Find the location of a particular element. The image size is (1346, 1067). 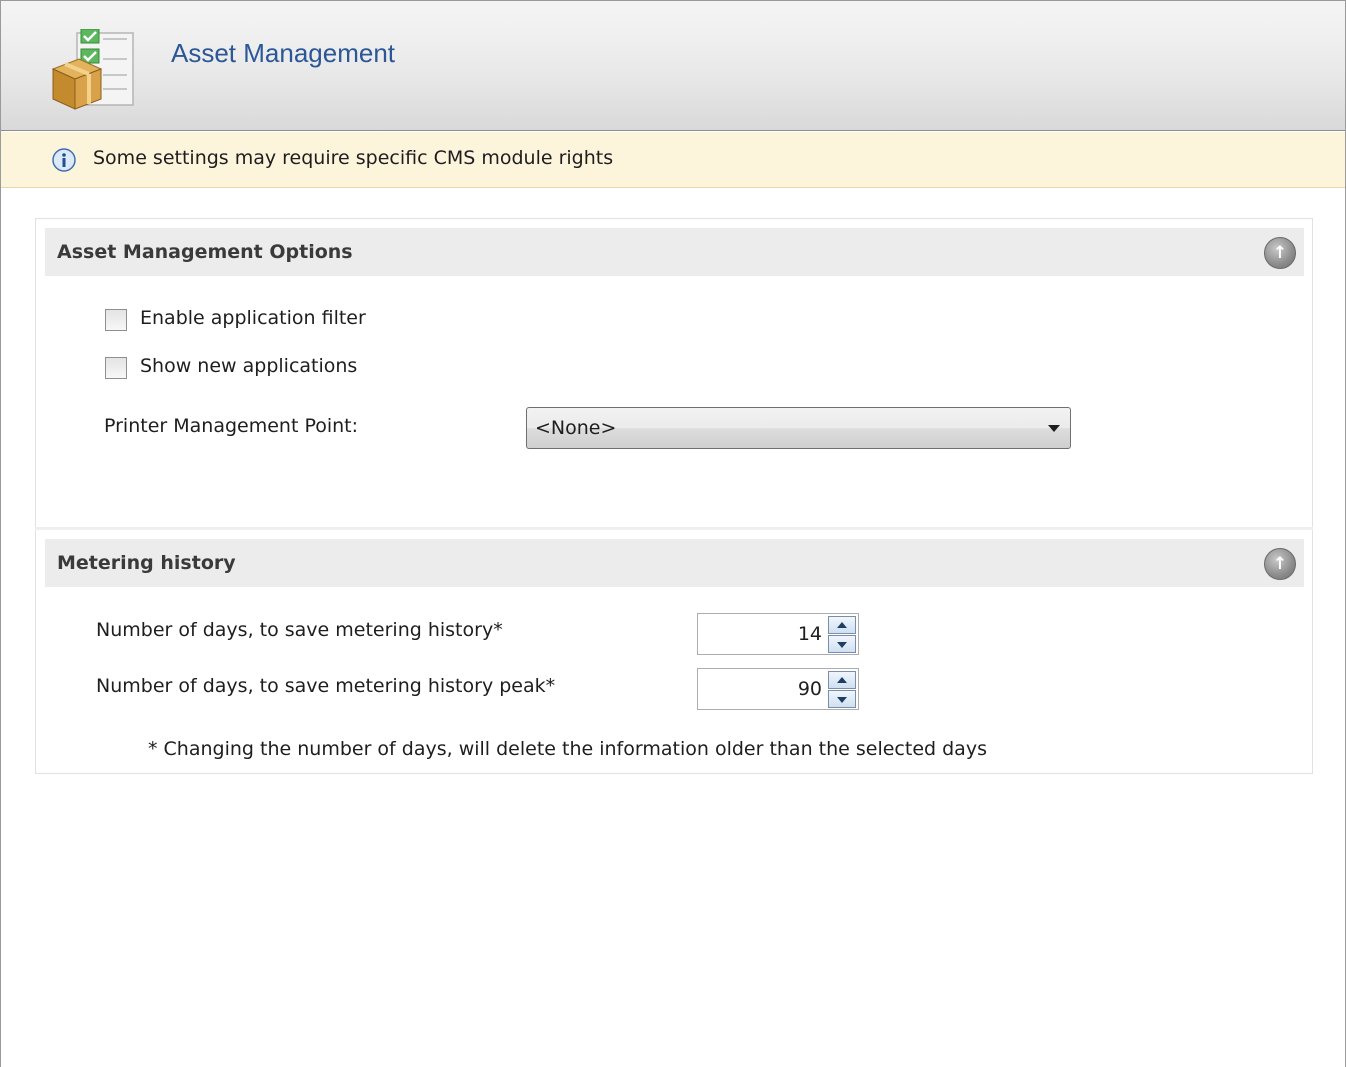

stepper-value: 90 is located at coordinates (810, 689).